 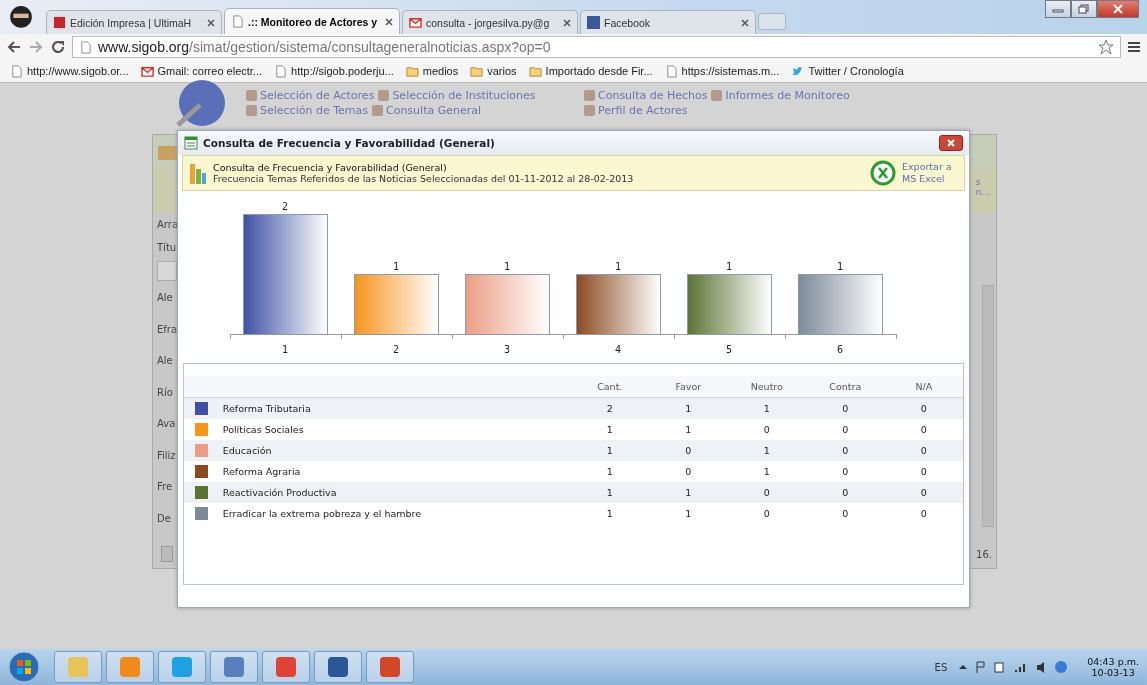 I want to click on tab-title: Facebook, so click(x=628, y=22).